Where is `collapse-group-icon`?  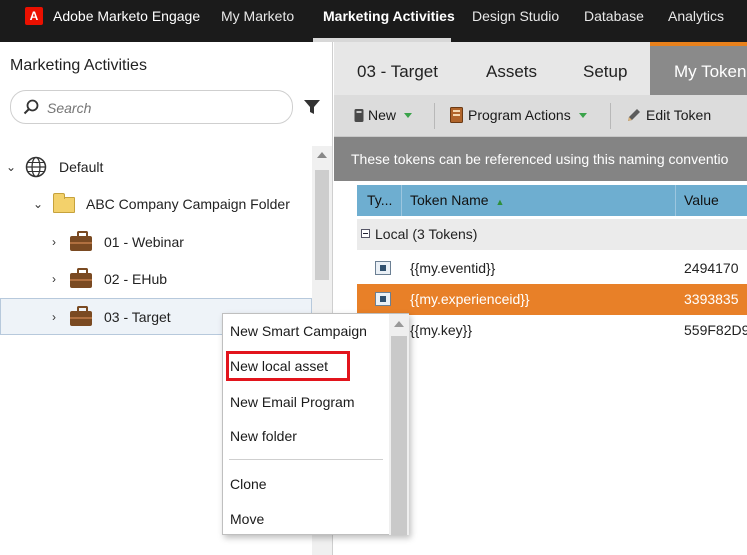 collapse-group-icon is located at coordinates (365, 233).